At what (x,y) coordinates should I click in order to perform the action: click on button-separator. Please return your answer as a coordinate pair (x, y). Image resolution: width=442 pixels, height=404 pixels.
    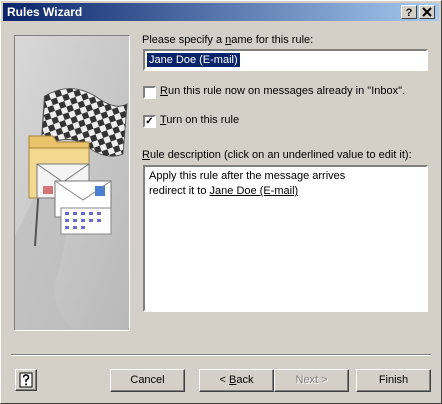
    Looking at the image, I should click on (221, 355).